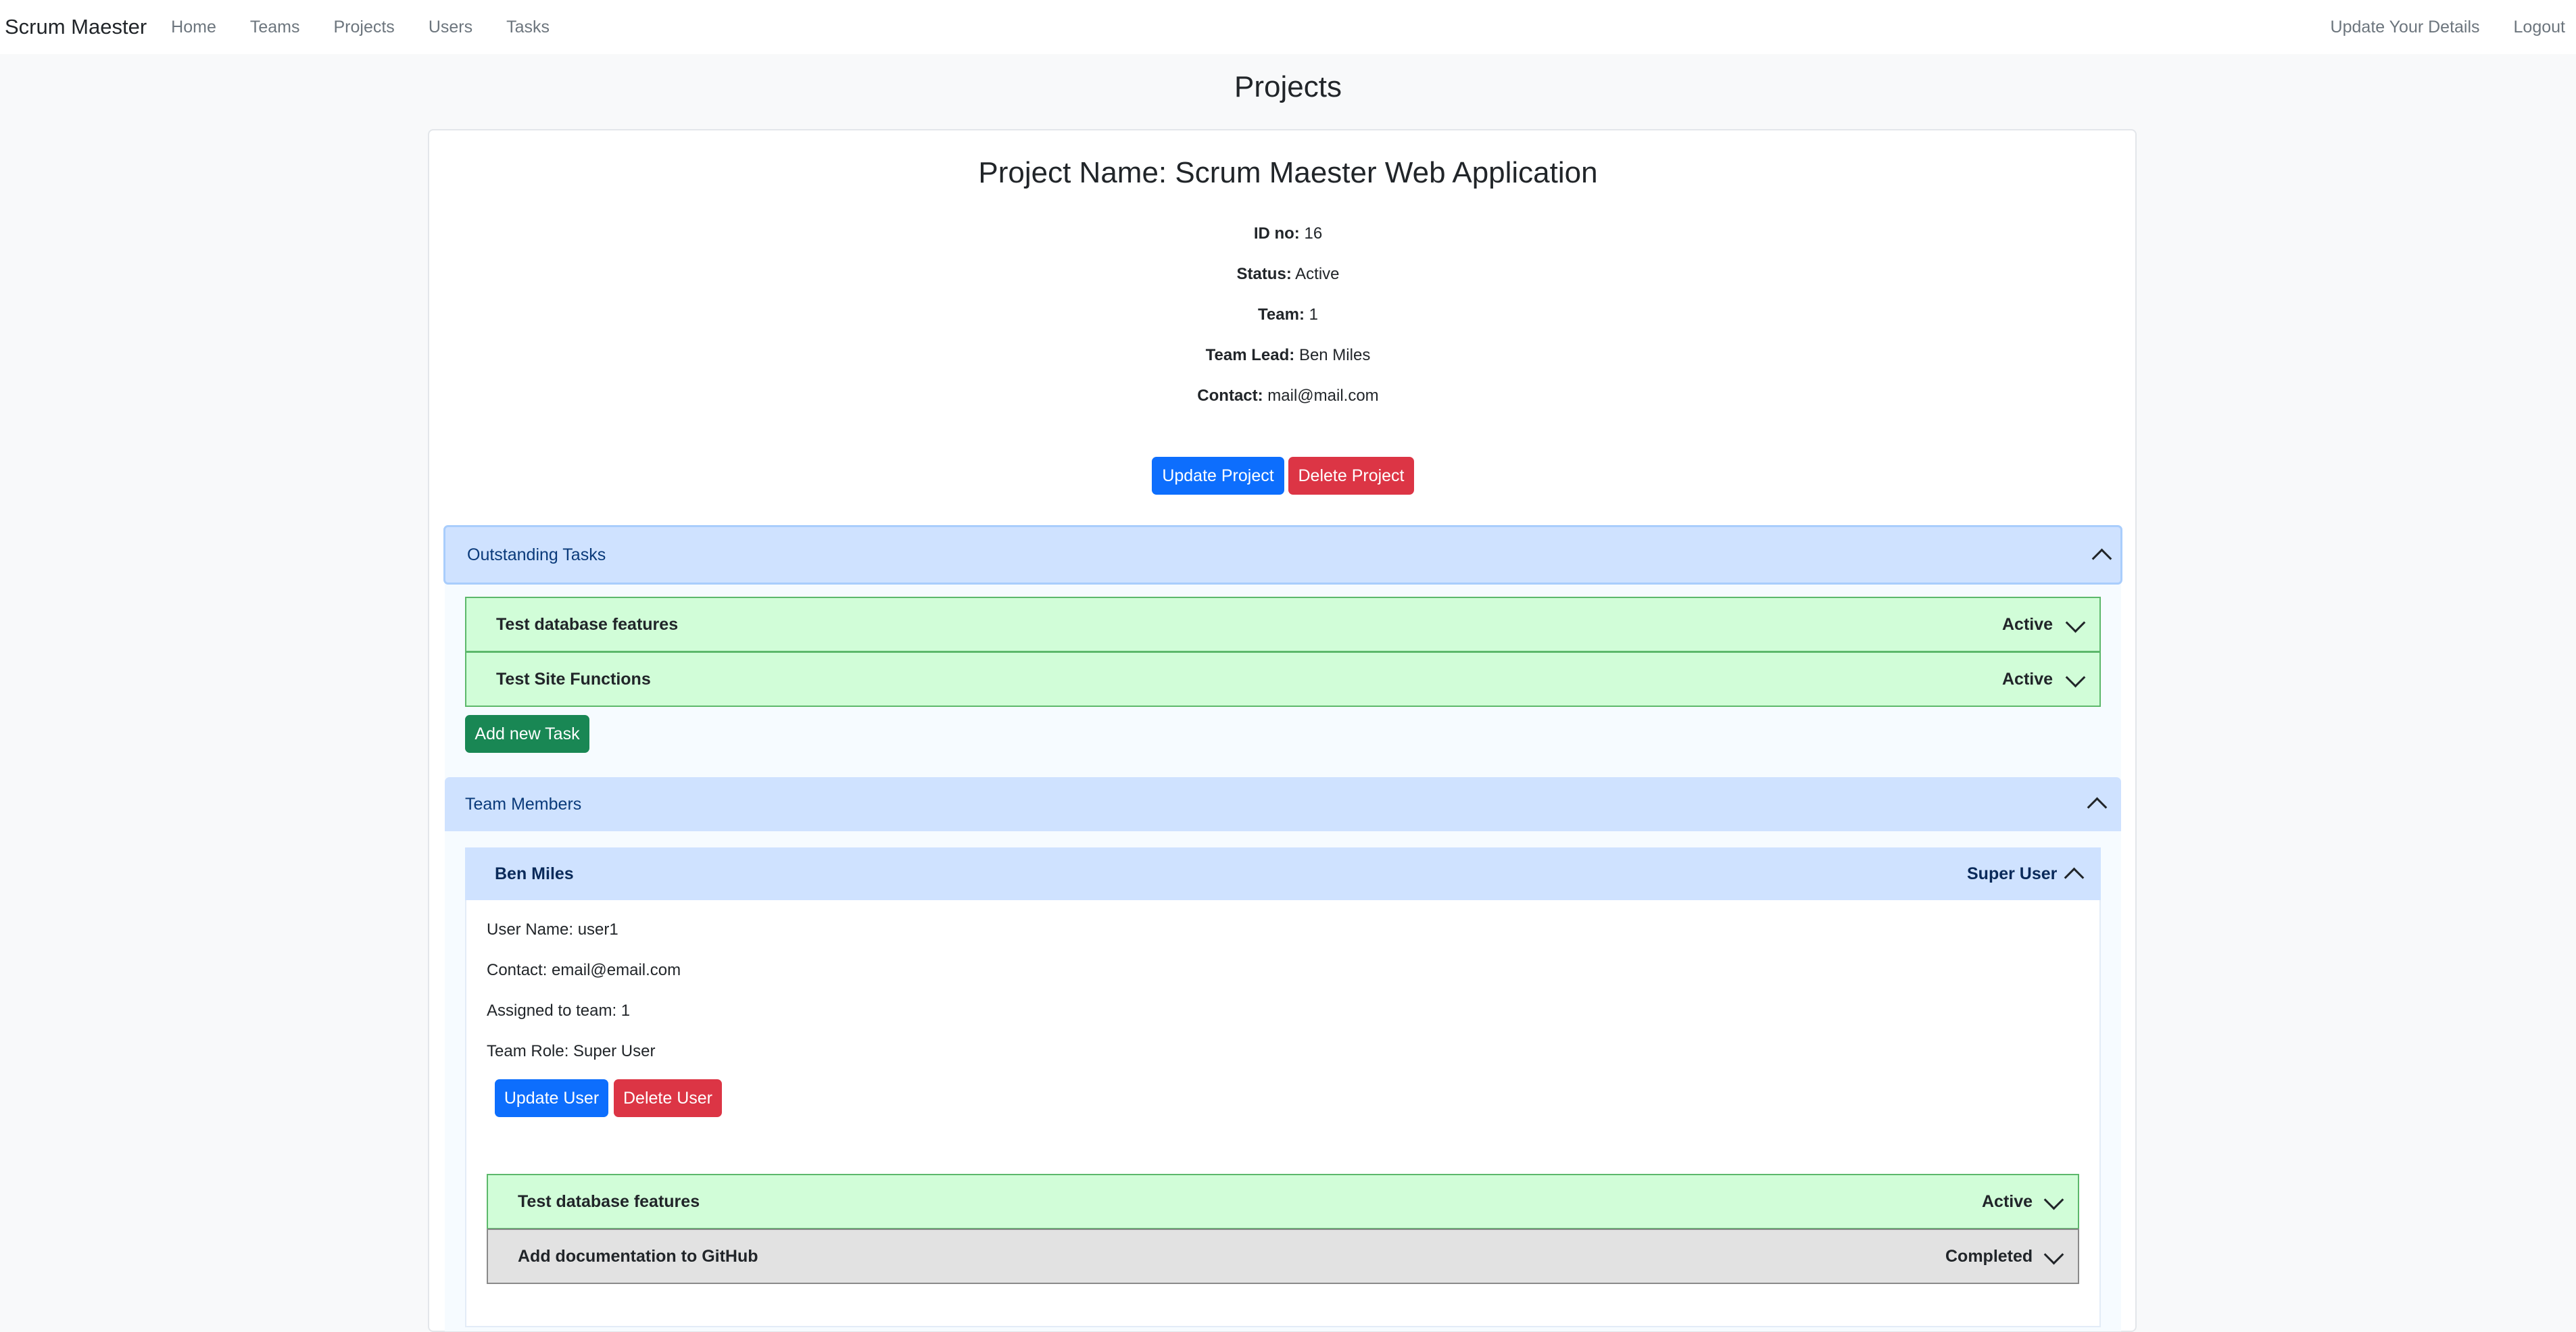 The image size is (2576, 1332). What do you see at coordinates (1323, 396) in the screenshot?
I see `project-contact-value: mail@mail.com` at bounding box center [1323, 396].